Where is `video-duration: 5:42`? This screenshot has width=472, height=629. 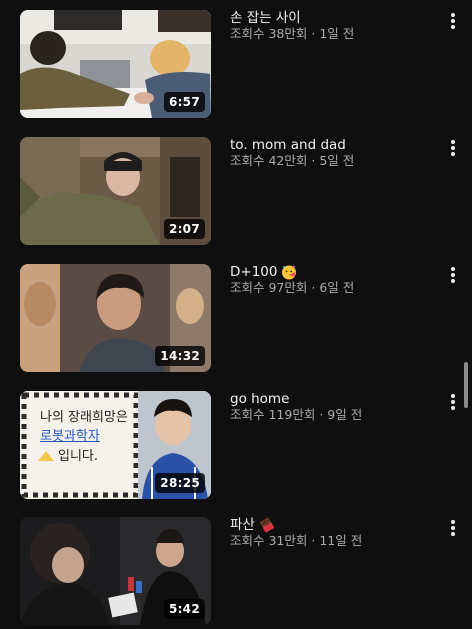
video-duration: 5:42 is located at coordinates (184, 609).